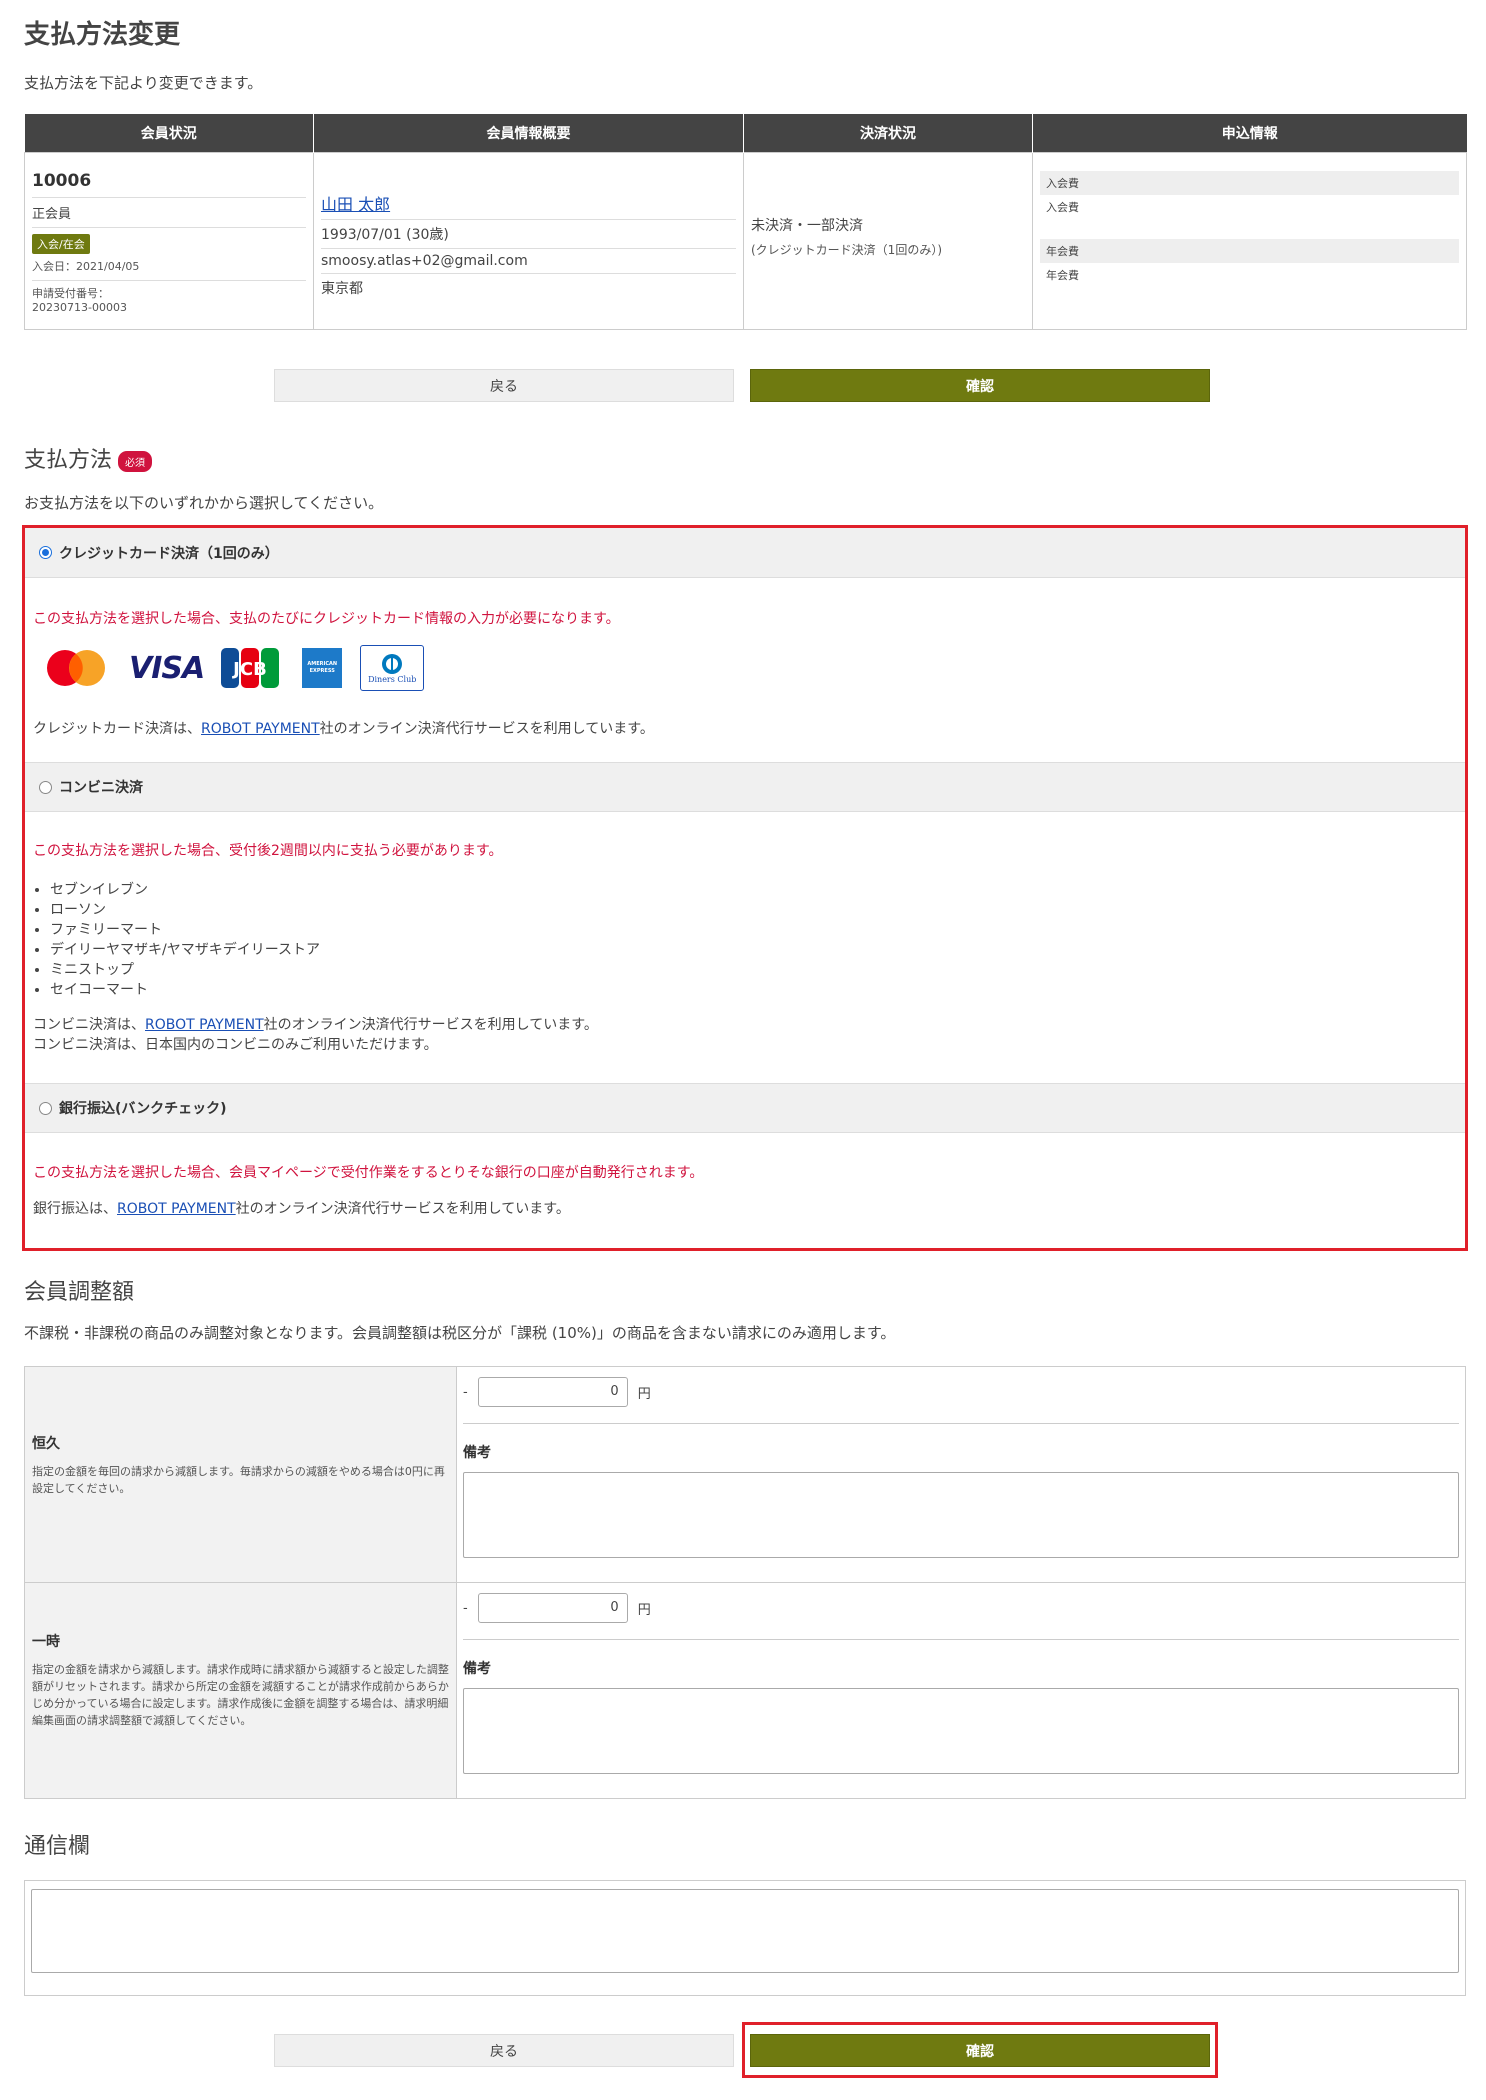  Describe the element at coordinates (745, 1931) in the screenshot. I see `communication-textarea` at that location.